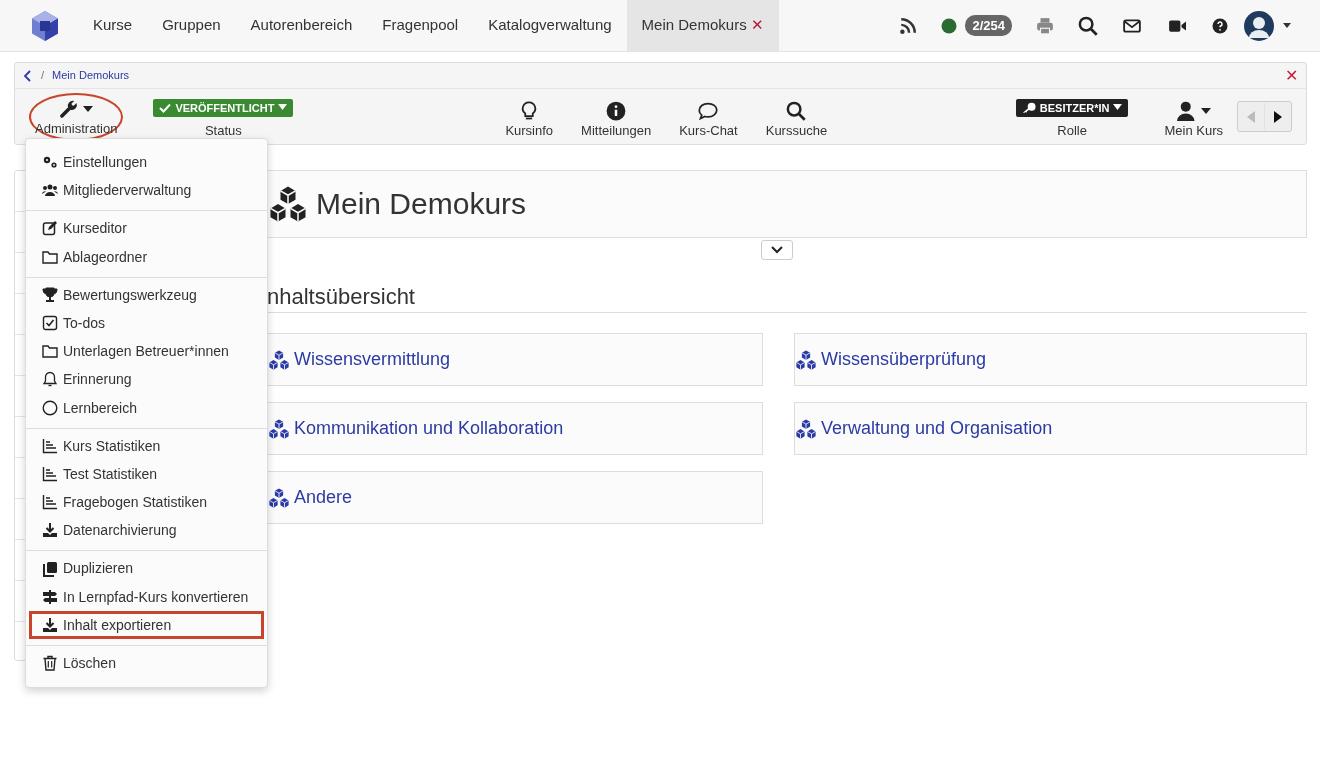 The image size is (1320, 775). What do you see at coordinates (146, 596) in the screenshot?
I see `menu-item: In Lernpfad-Kurs konvertieren` at bounding box center [146, 596].